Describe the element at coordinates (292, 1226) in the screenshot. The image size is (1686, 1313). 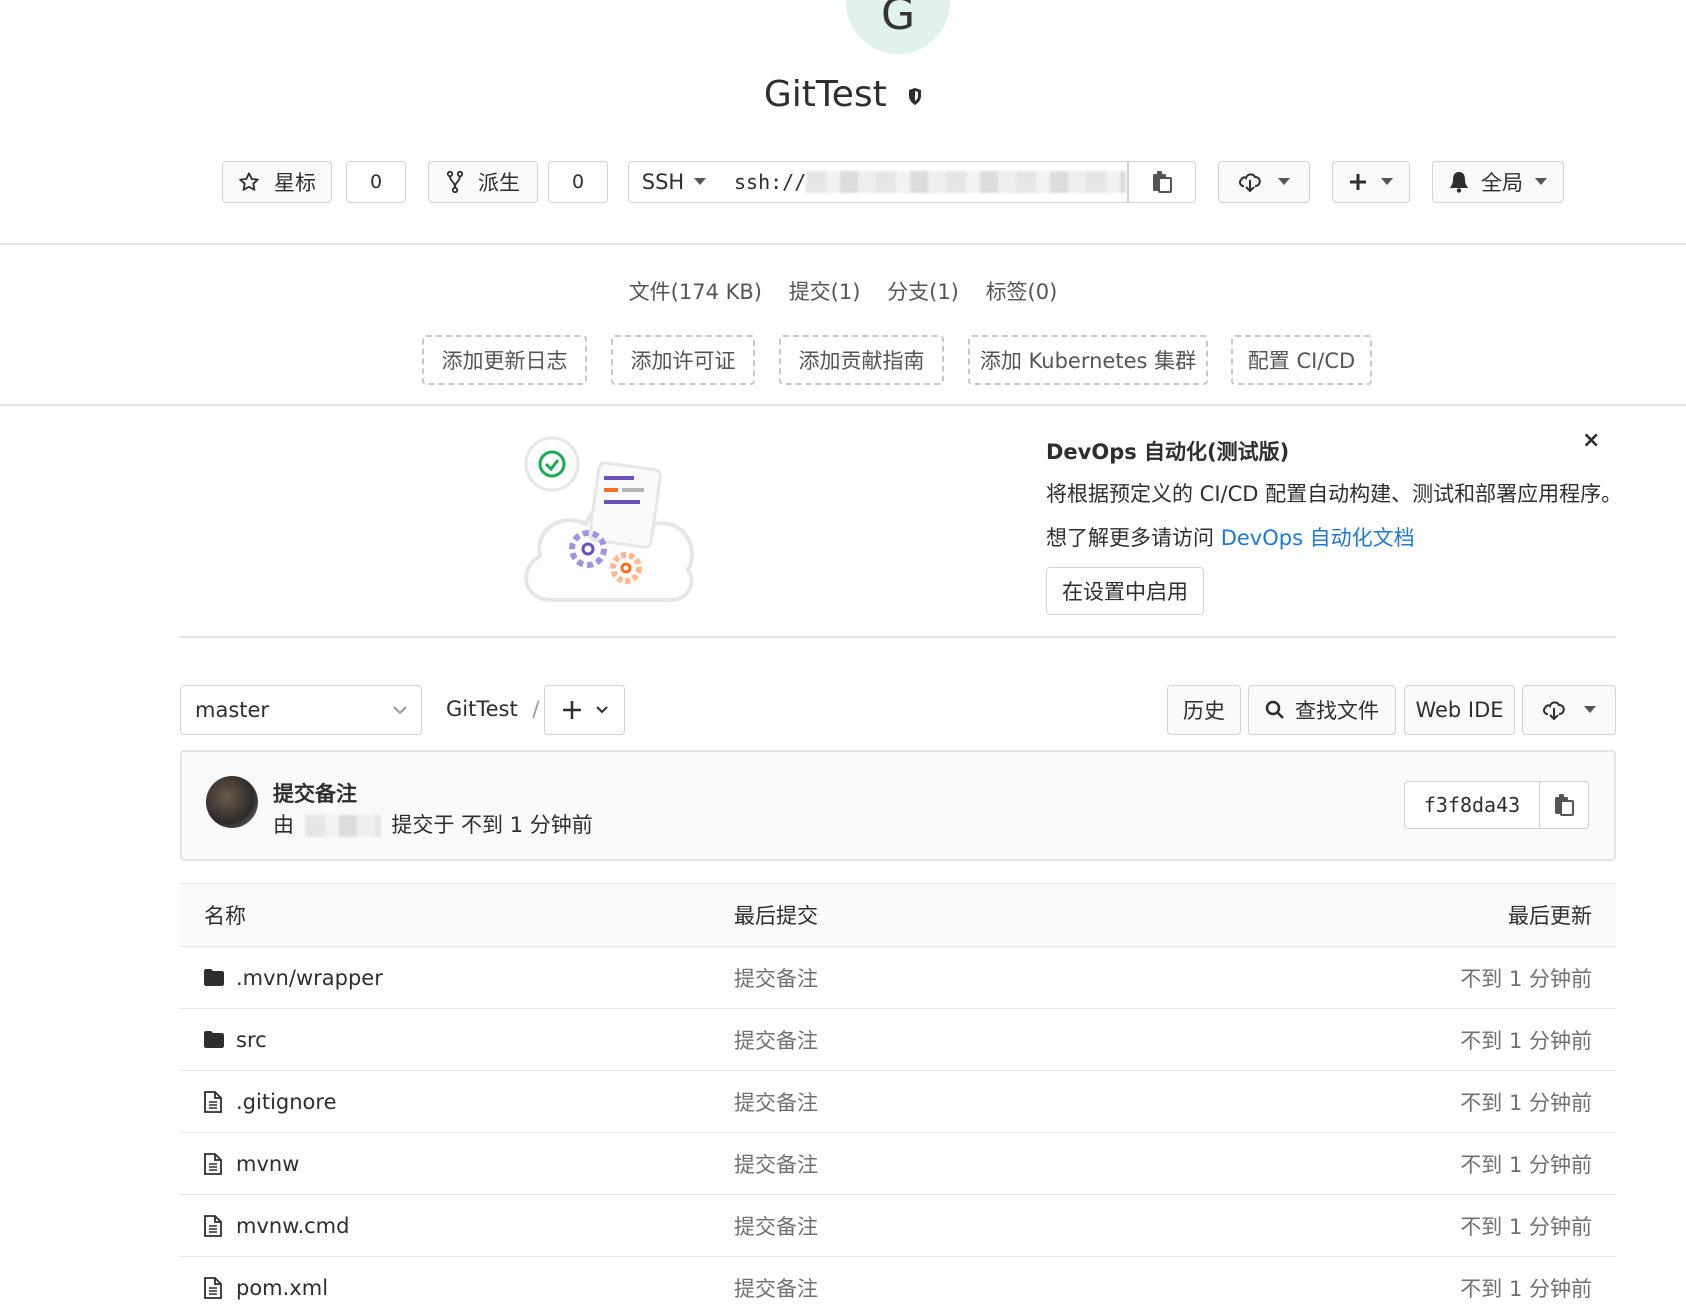
I see `file-name-link: mvnw.cmd` at that location.